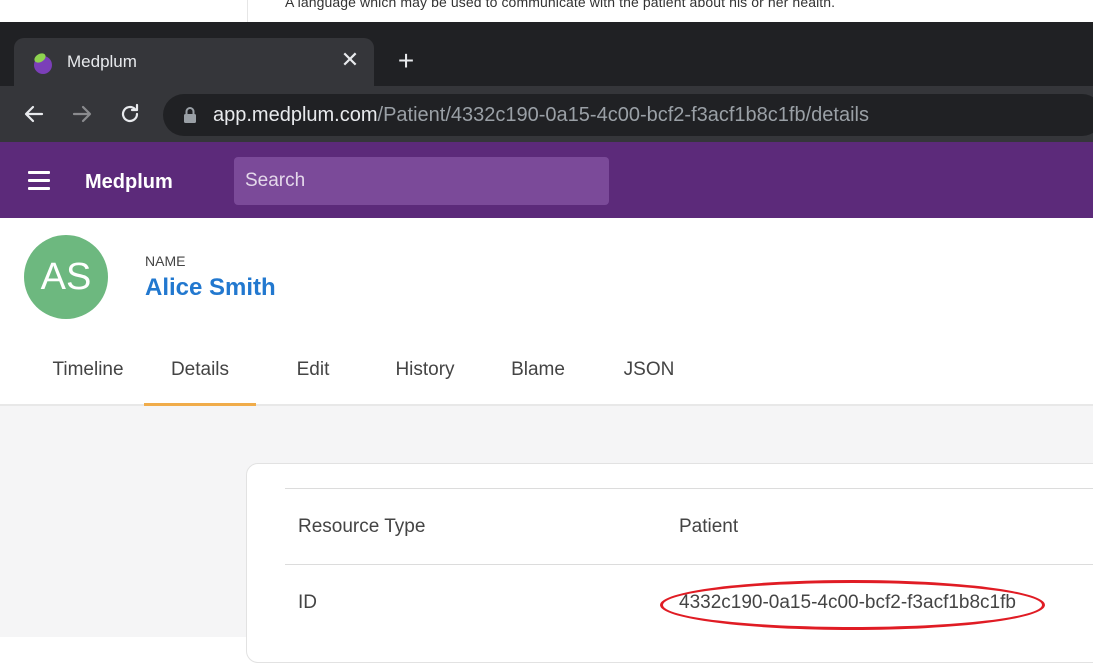 This screenshot has height=663, width=1093. What do you see at coordinates (200, 381) in the screenshot?
I see `tab-details: Details` at bounding box center [200, 381].